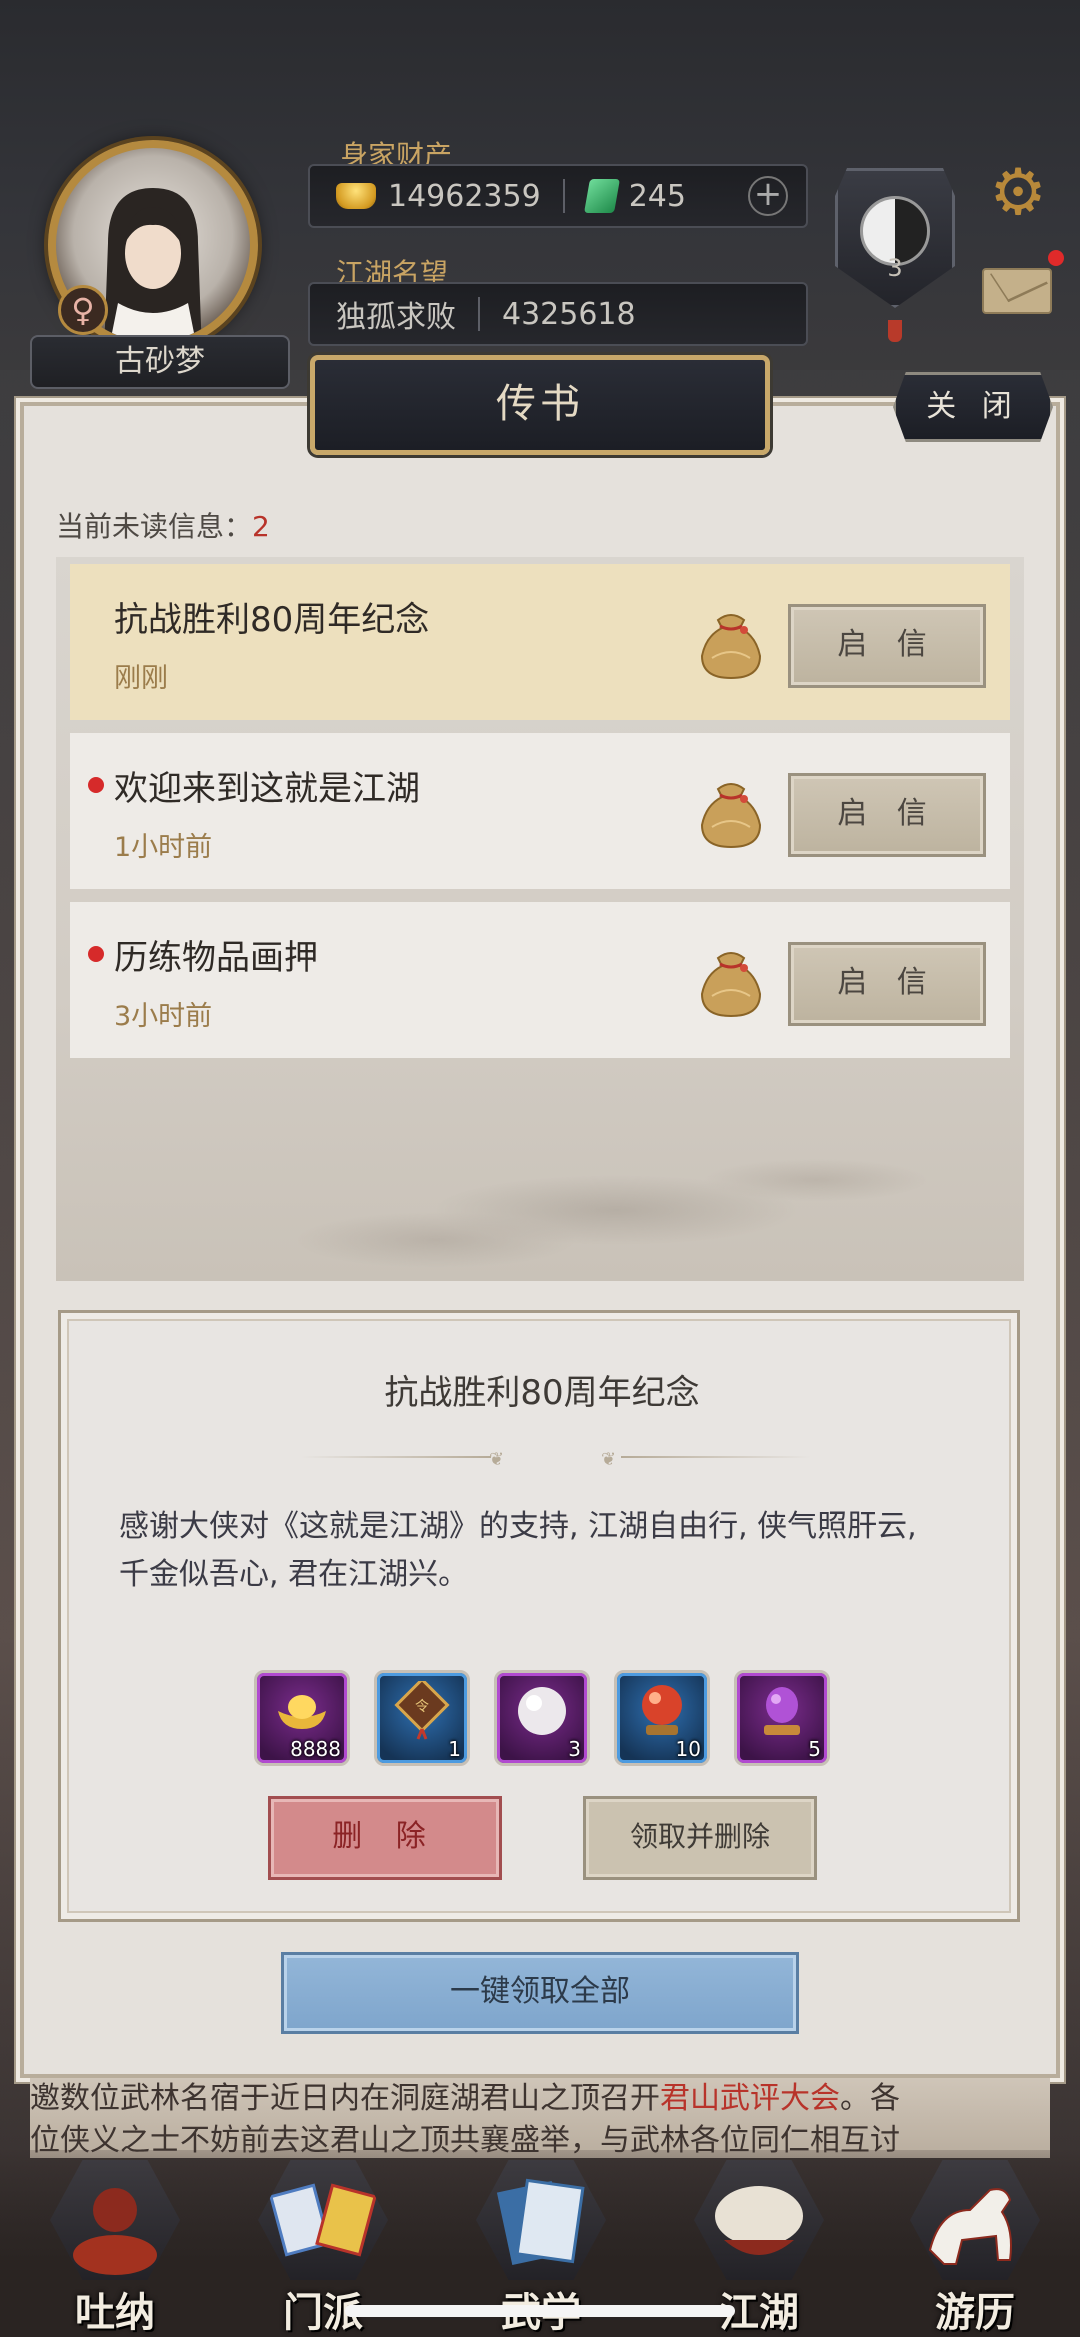 The width and height of the screenshot is (1080, 2337). Describe the element at coordinates (895, 331) in the screenshot. I see `tassel-icon` at that location.